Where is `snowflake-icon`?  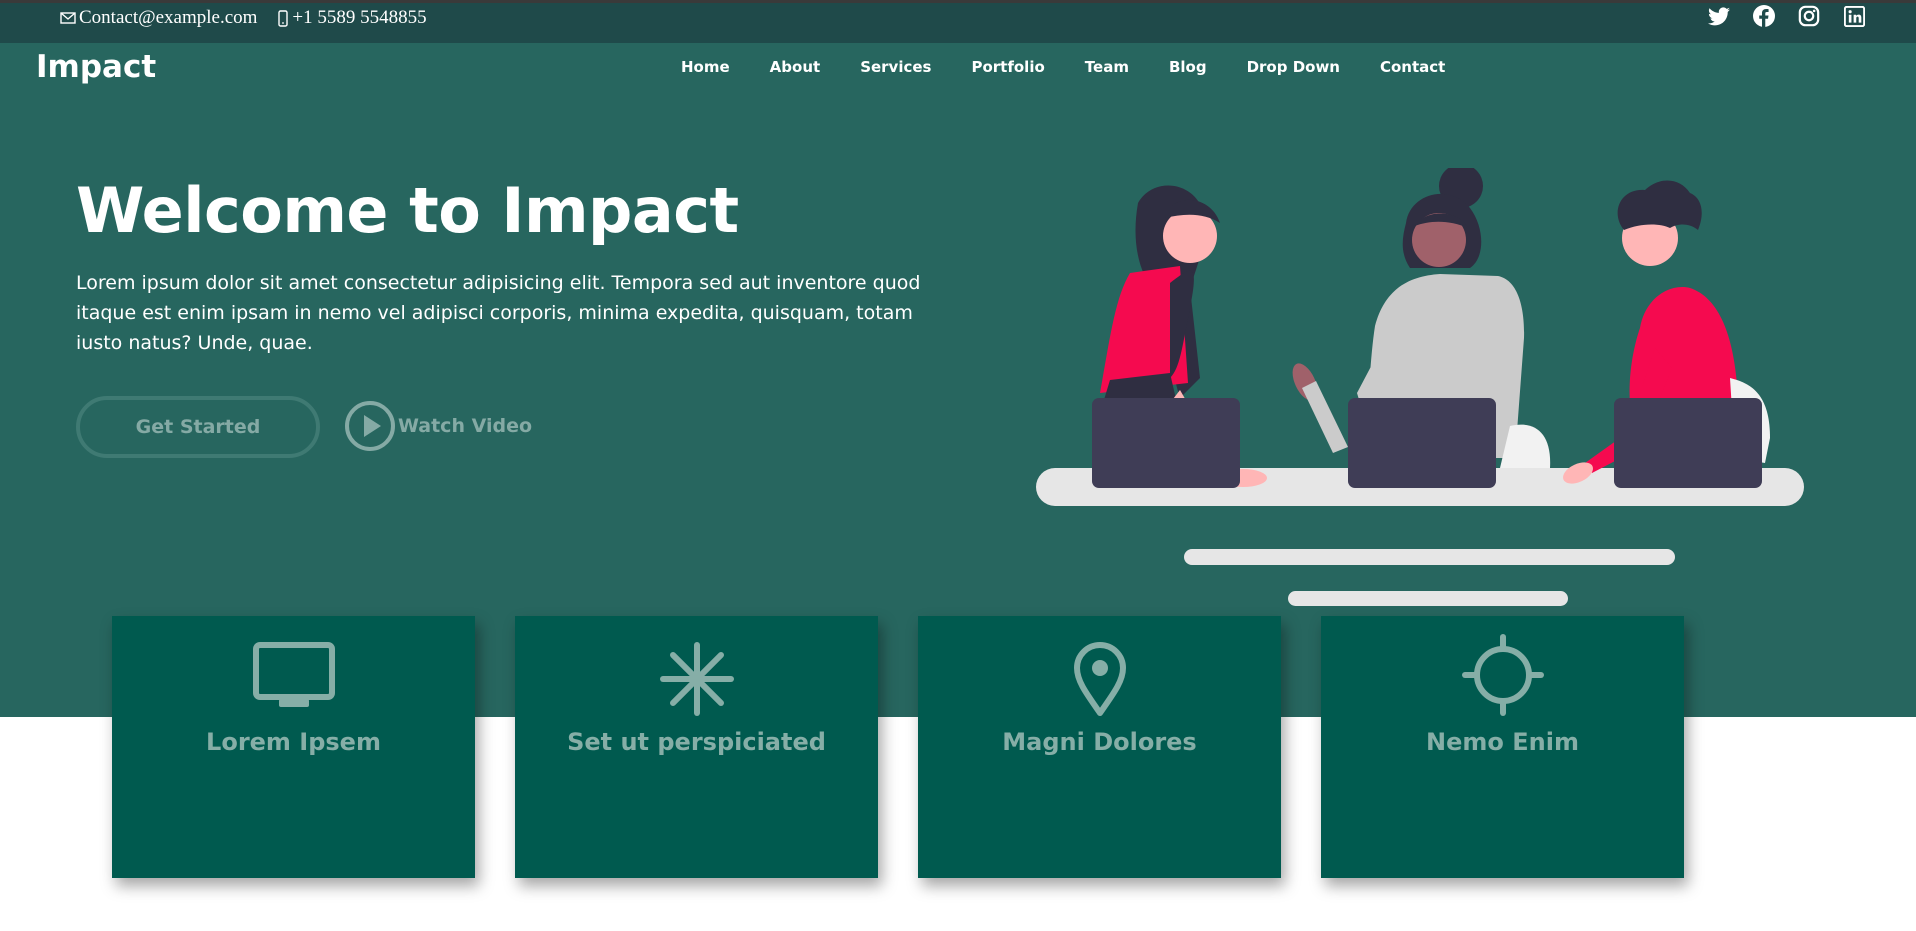
snowflake-icon is located at coordinates (696, 679).